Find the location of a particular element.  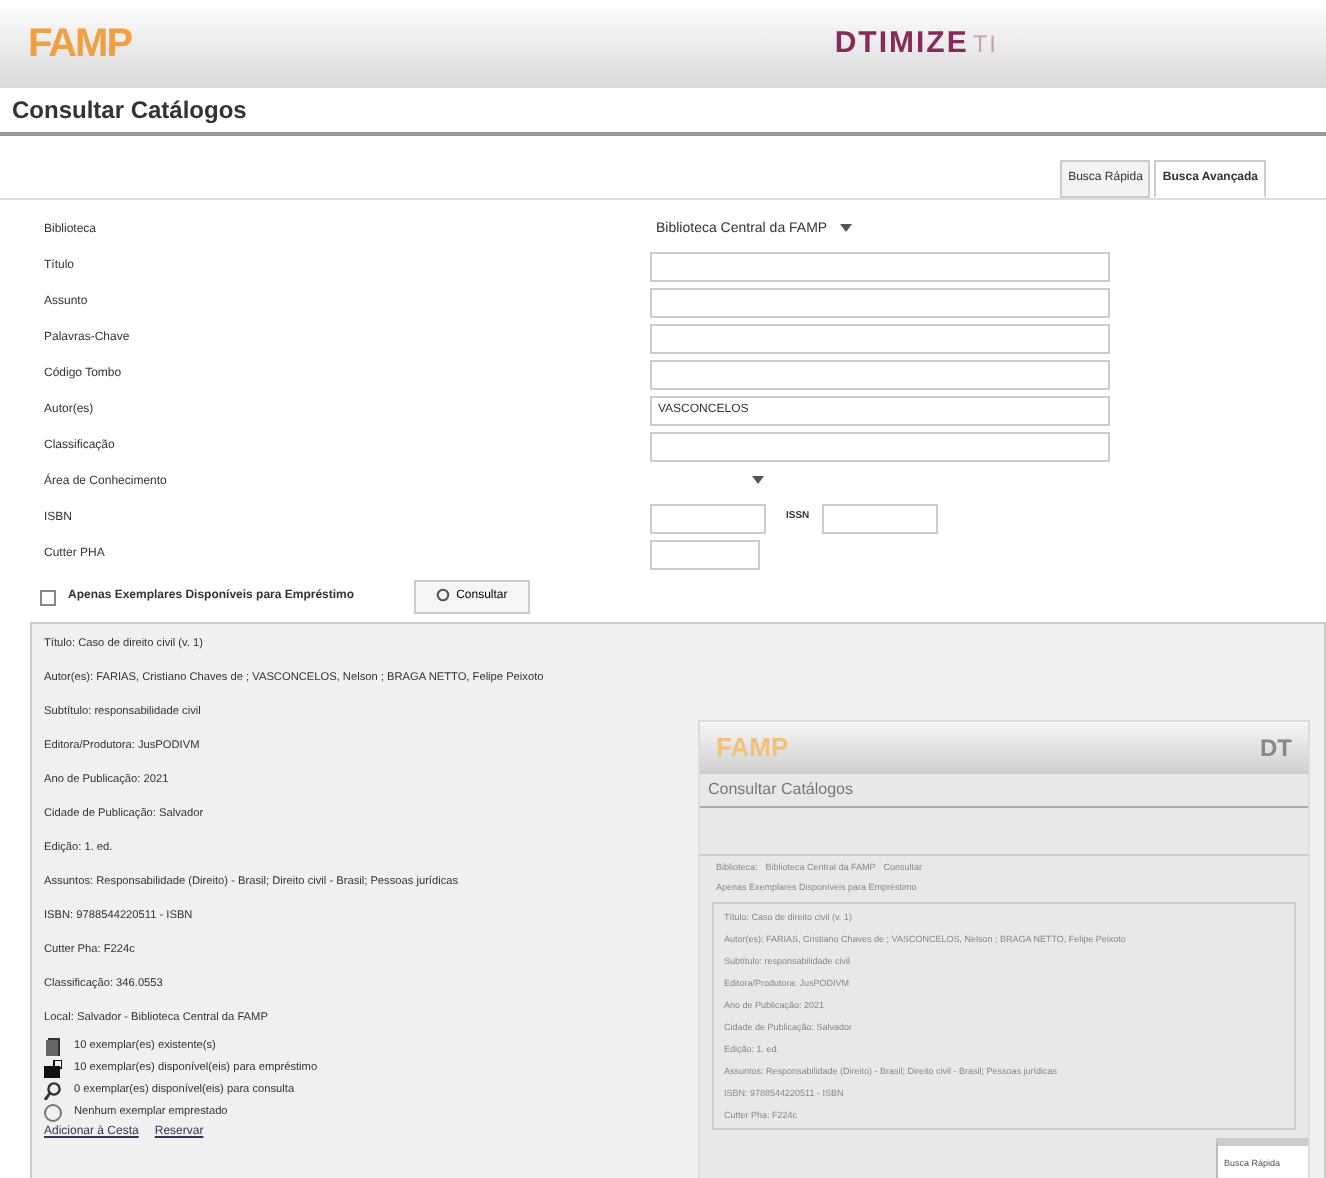

magnifier-icon is located at coordinates (53, 1091).